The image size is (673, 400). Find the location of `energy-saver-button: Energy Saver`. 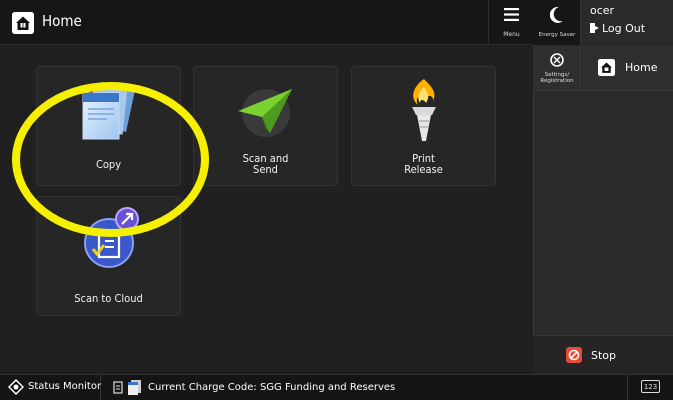

energy-saver-button: Energy Saver is located at coordinates (557, 22).